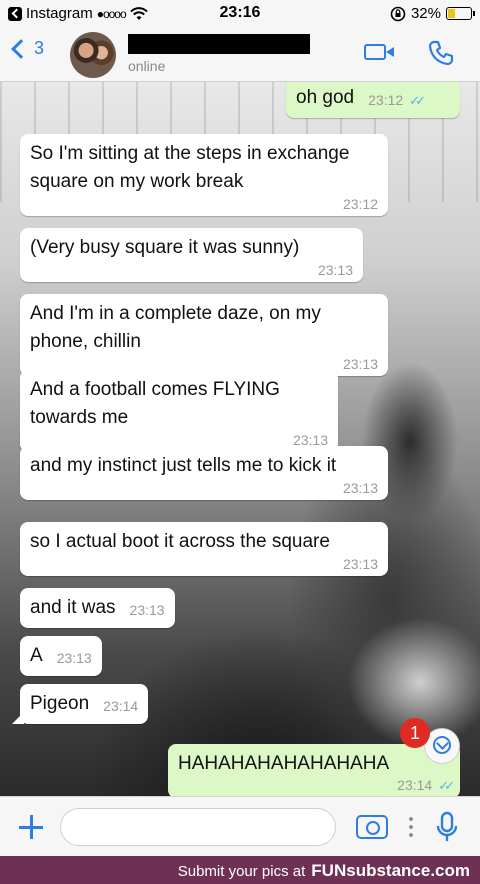  I want to click on message-bubble-incoming: (Very busy square it was sunny) 23:13, so click(191, 255).